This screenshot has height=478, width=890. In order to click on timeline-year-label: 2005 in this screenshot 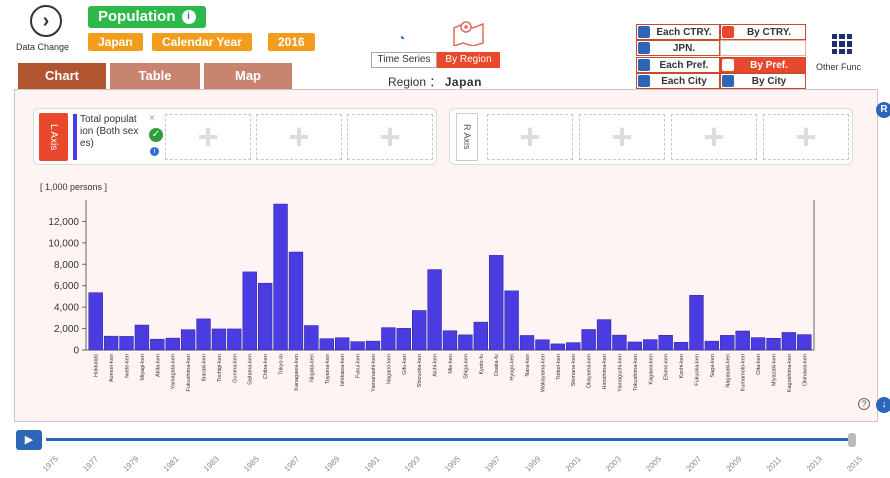, I will do `click(653, 463)`.